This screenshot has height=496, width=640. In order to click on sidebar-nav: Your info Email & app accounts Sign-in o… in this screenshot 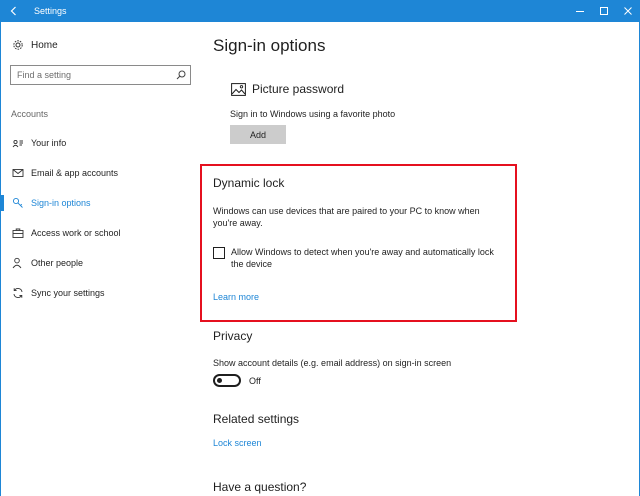, I will do `click(98, 218)`.